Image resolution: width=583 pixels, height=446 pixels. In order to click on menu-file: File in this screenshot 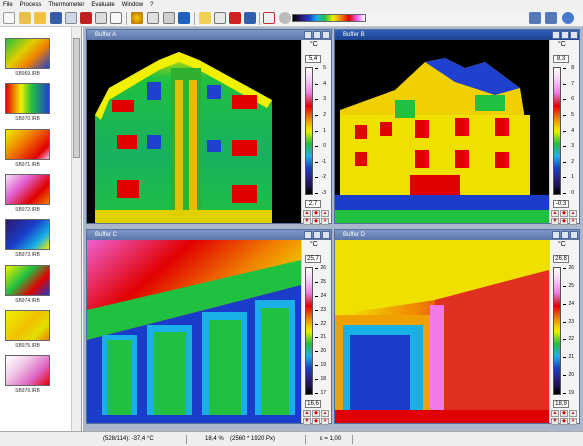, I will do `click(8, 5)`.